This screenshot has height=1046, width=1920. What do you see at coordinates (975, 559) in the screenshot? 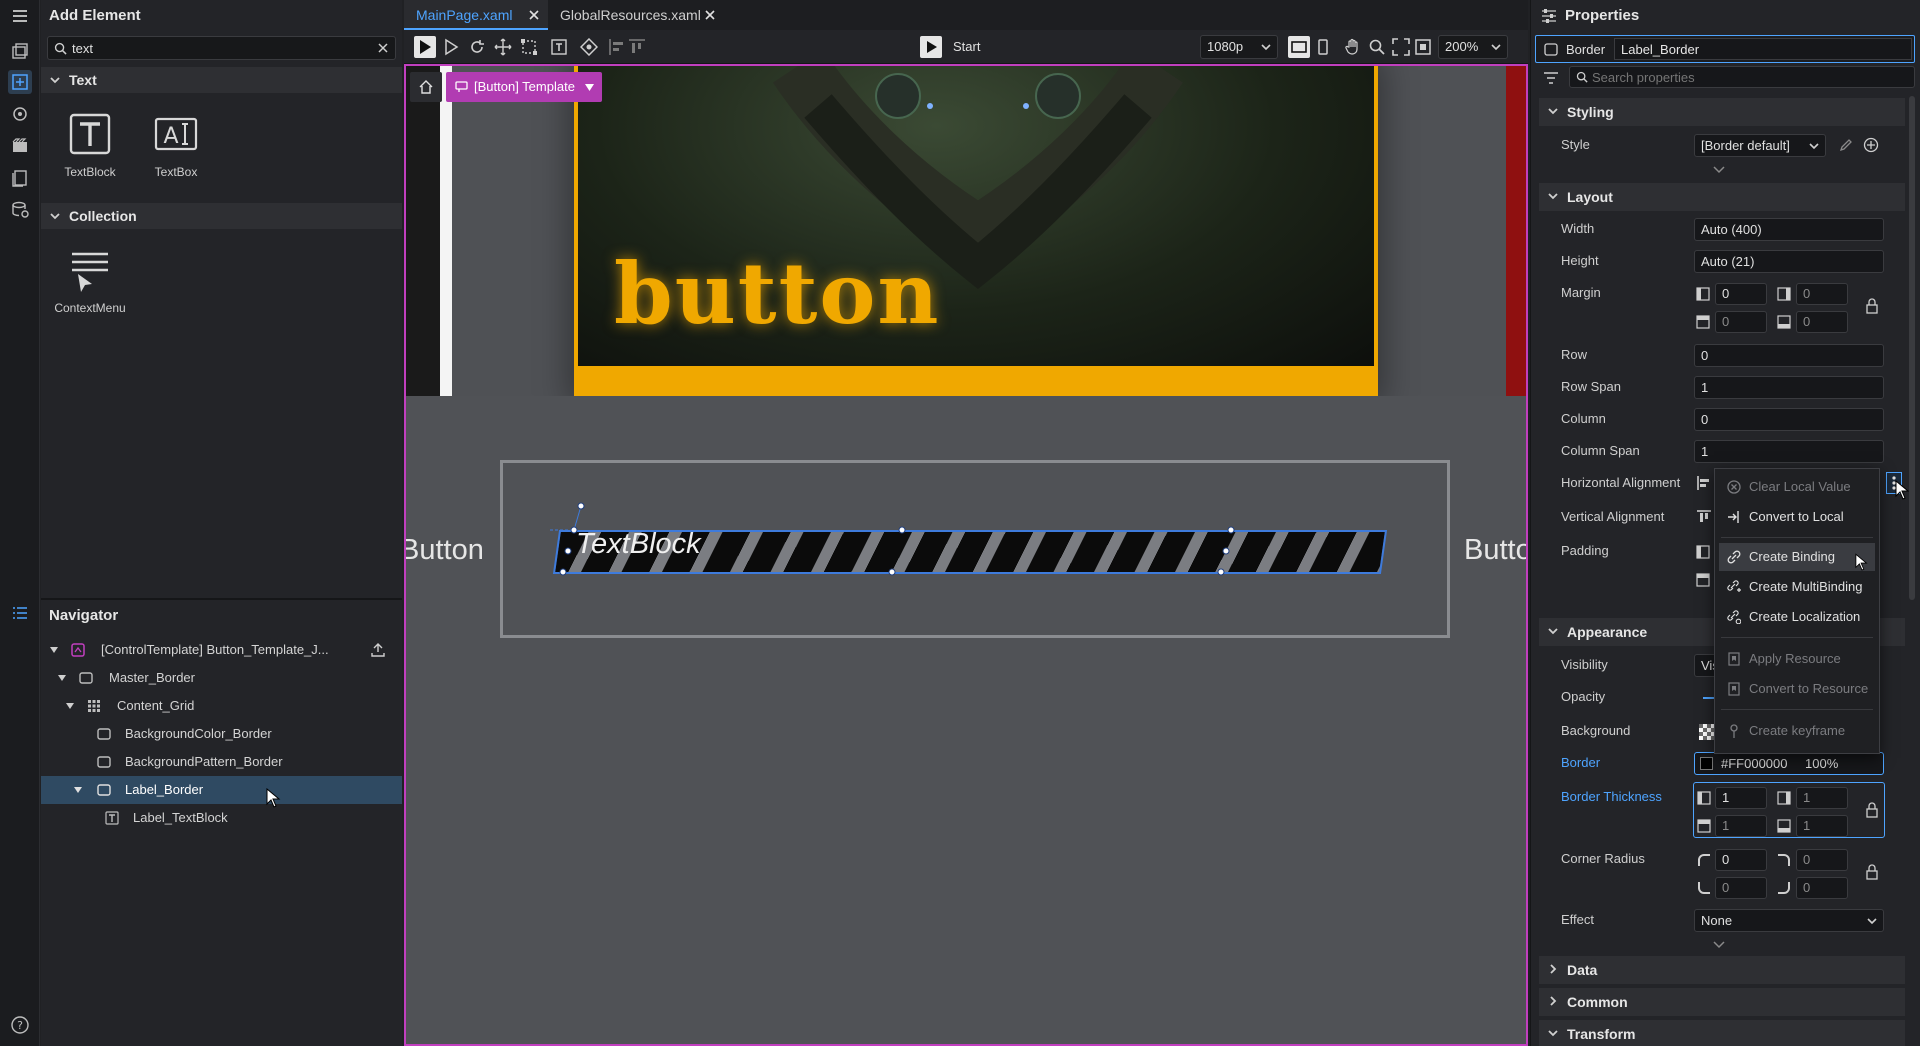
I see `selection-handles` at bounding box center [975, 559].